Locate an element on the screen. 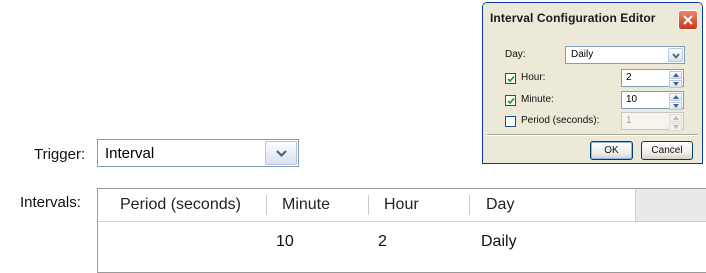  close-icon is located at coordinates (688, 20).